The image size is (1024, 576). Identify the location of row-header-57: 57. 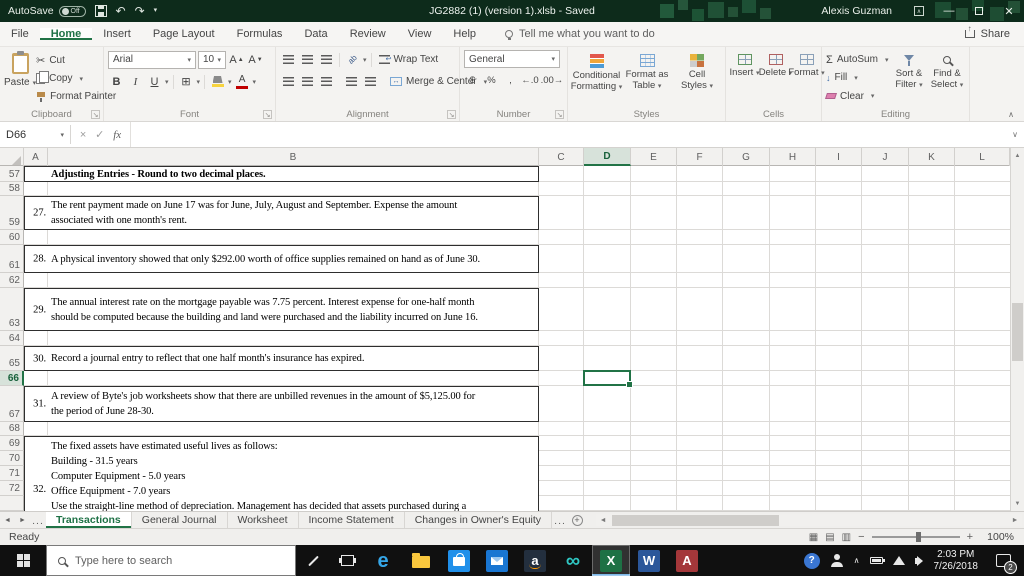
(12, 174).